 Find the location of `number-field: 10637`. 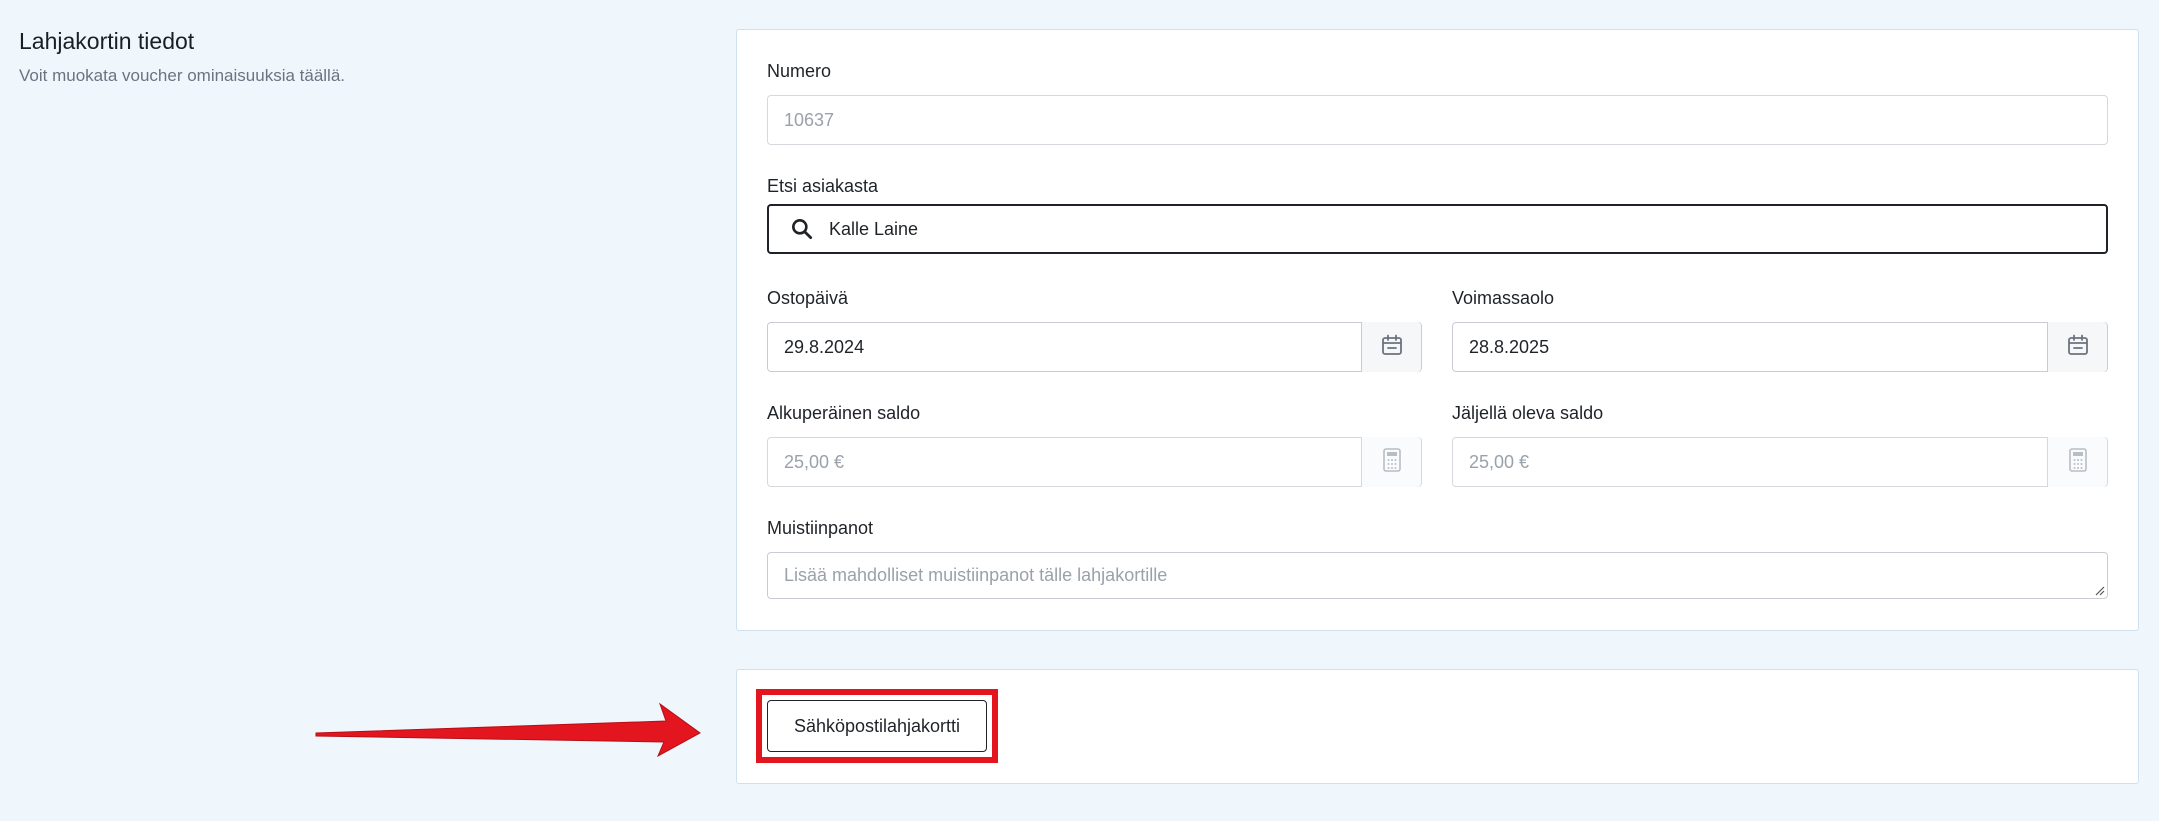

number-field: 10637 is located at coordinates (1437, 120).